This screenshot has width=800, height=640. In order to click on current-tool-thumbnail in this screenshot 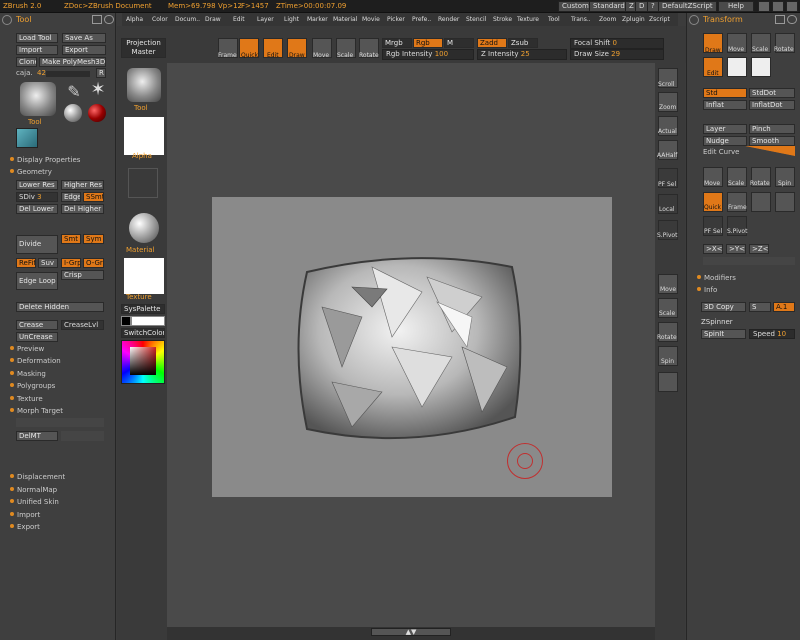, I will do `click(38, 99)`.